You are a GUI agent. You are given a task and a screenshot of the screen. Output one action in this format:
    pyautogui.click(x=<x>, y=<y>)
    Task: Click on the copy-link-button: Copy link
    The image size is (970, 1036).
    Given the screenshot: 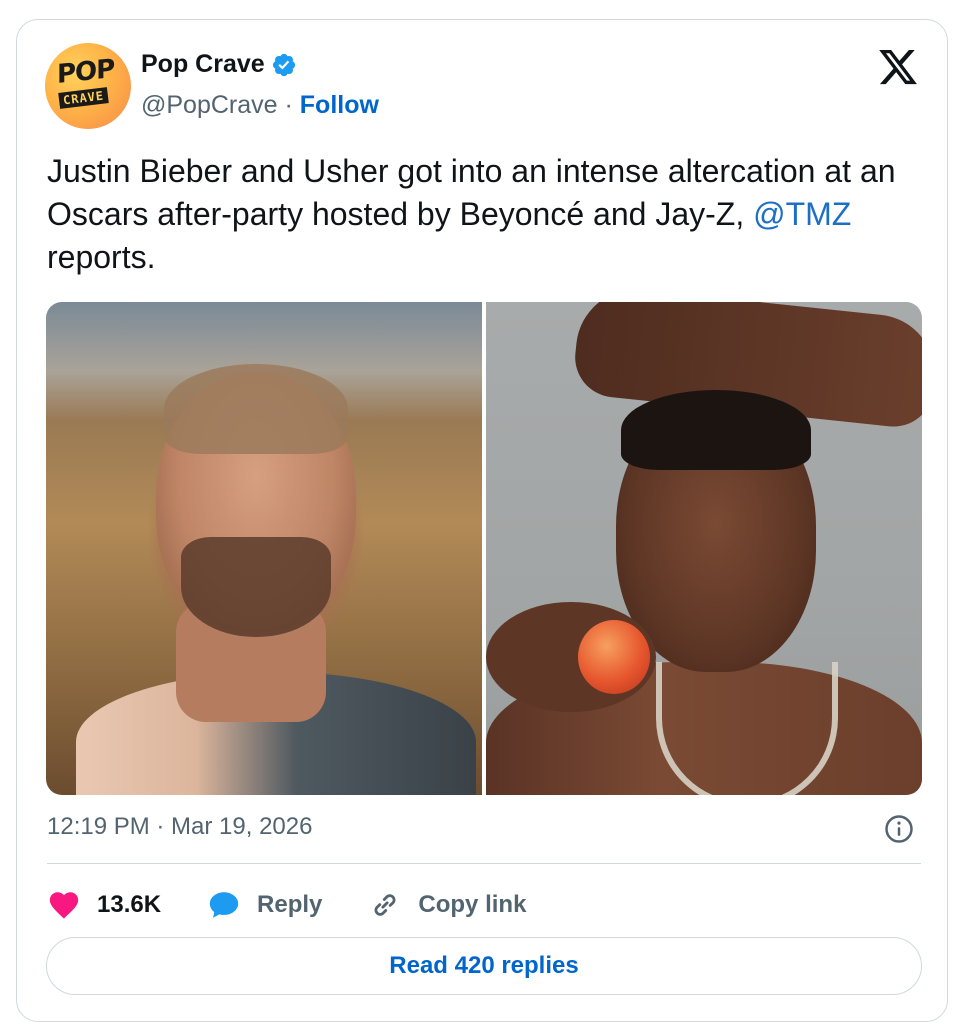 What is the action you would take?
    pyautogui.click(x=447, y=905)
    